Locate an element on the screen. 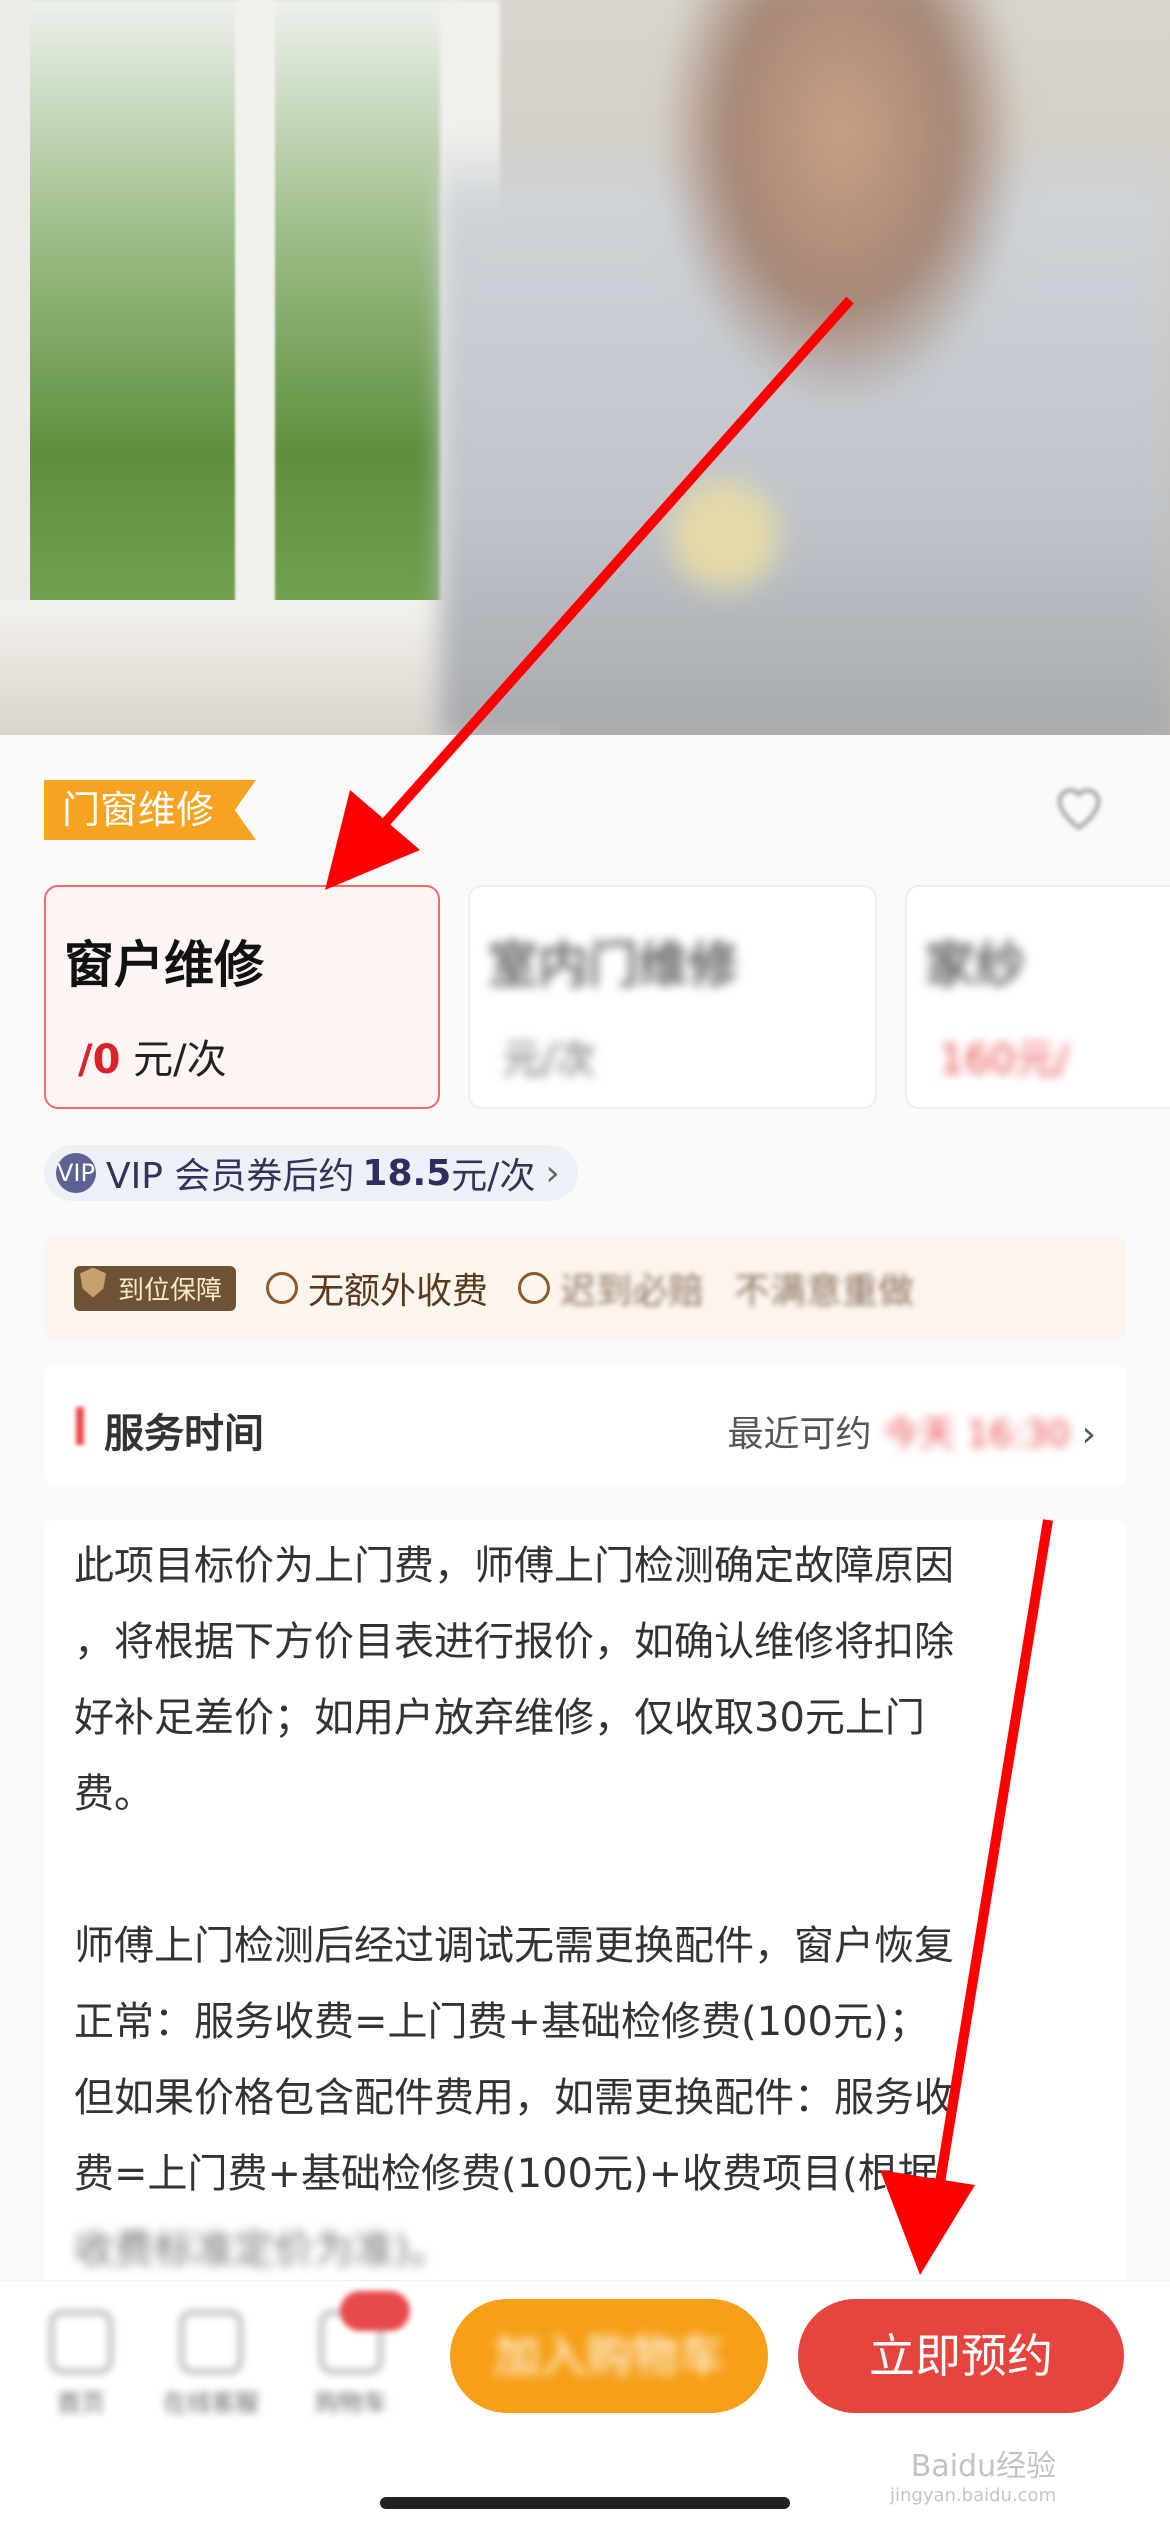 The image size is (1170, 2533). service-name: 室内门维修 is located at coordinates (613, 965).